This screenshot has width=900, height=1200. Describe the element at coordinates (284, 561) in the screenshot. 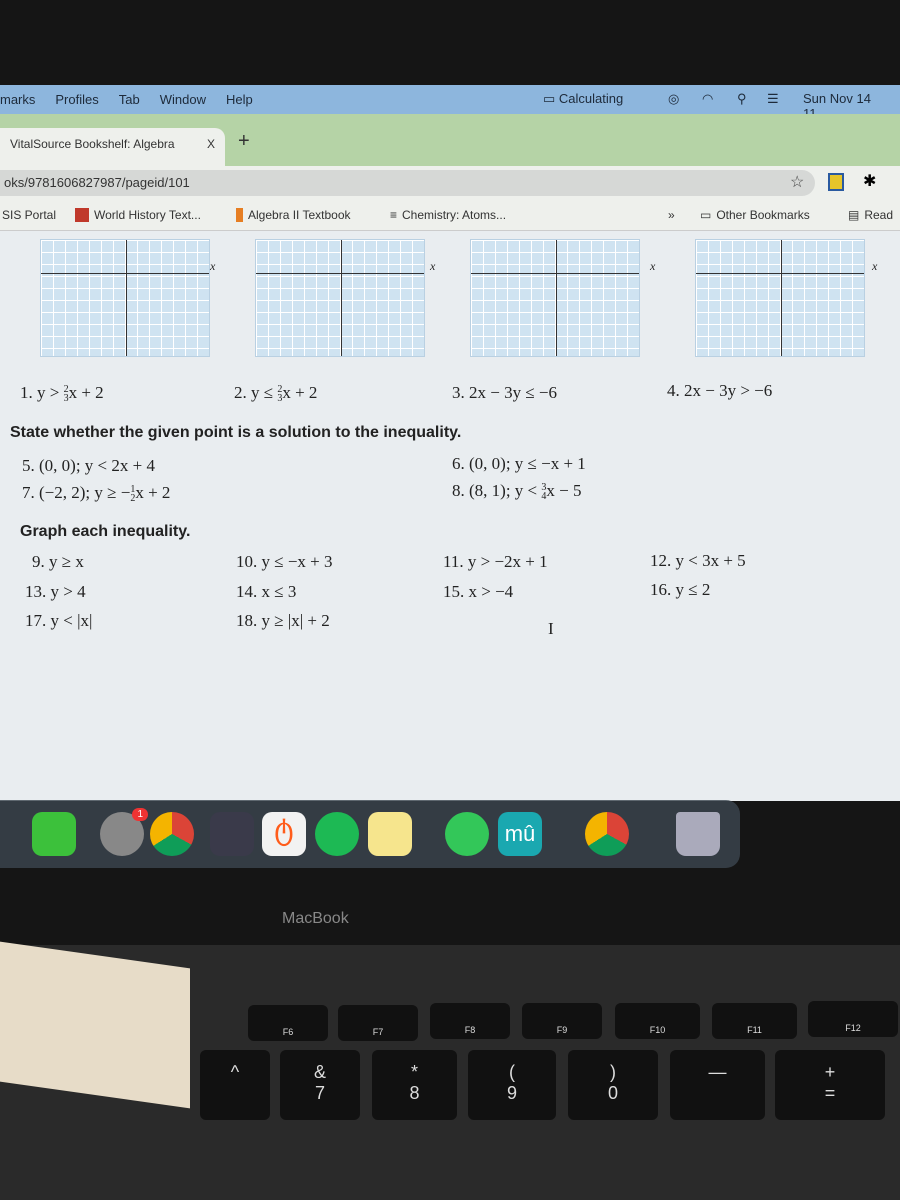

I see `problem-10: 10. y ≤ −x + 3` at that location.